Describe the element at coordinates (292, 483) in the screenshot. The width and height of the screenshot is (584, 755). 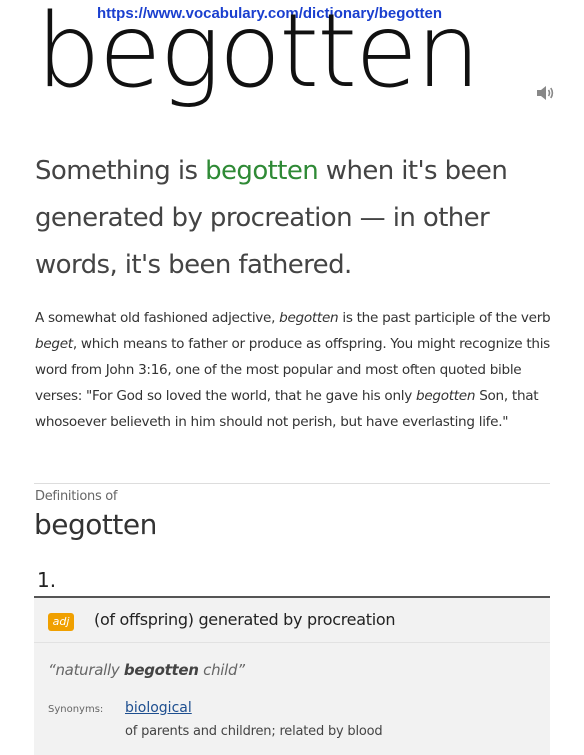
I see `section-divider` at that location.